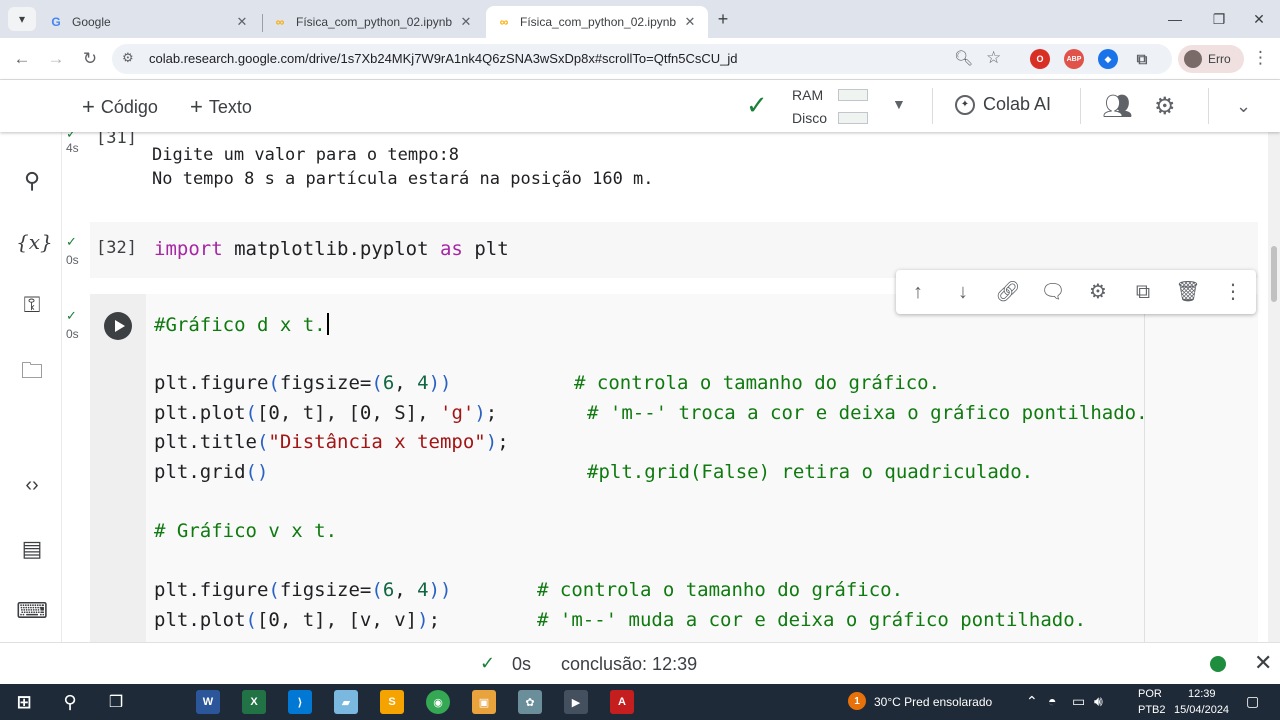 This screenshot has height=720, width=1280. Describe the element at coordinates (346, 702) in the screenshot. I see `app-icon: ▰` at that location.